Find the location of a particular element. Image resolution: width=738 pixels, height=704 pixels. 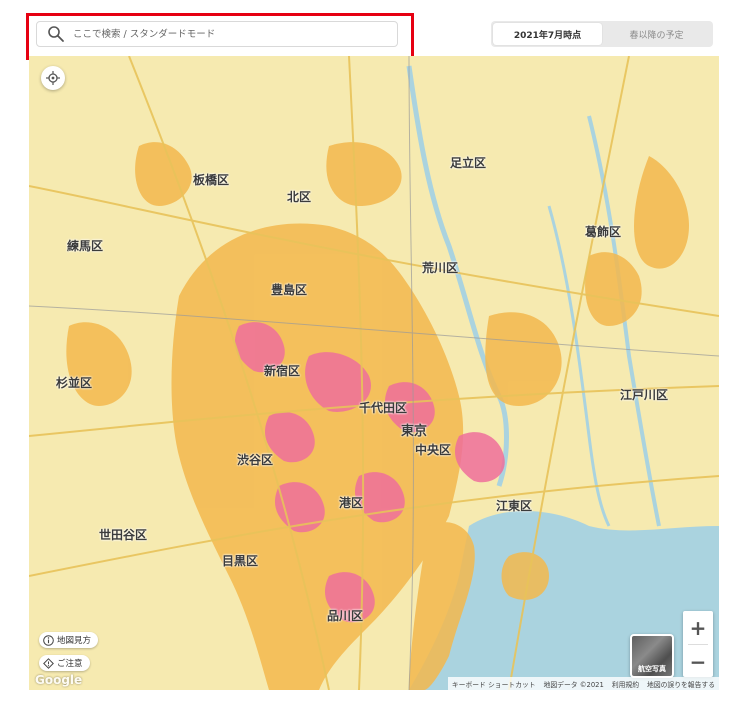

map-view-guide-button: 地図見方 is located at coordinates (69, 640).